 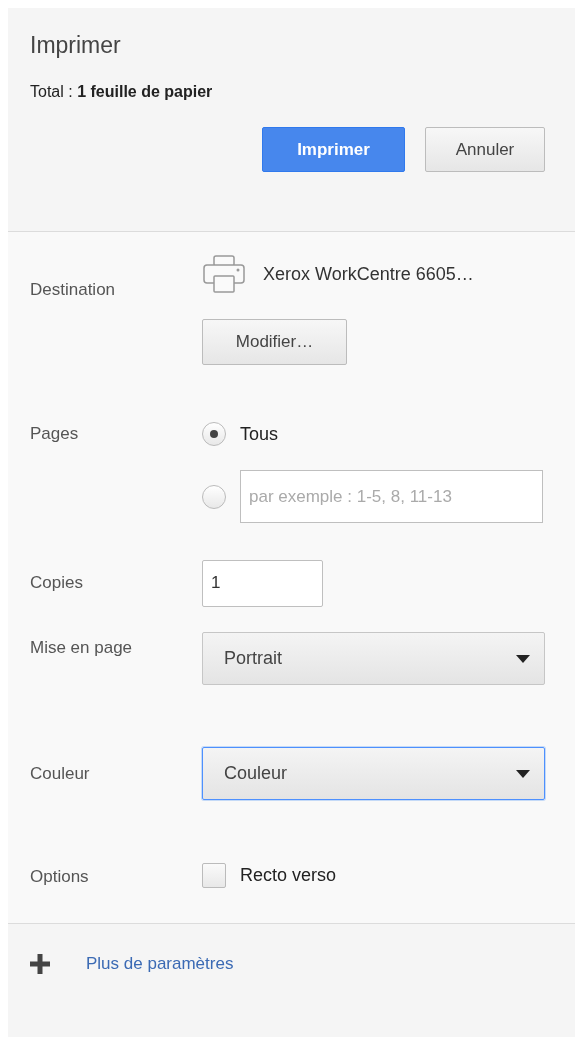 I want to click on setting-label: Pages, so click(x=55, y=434).